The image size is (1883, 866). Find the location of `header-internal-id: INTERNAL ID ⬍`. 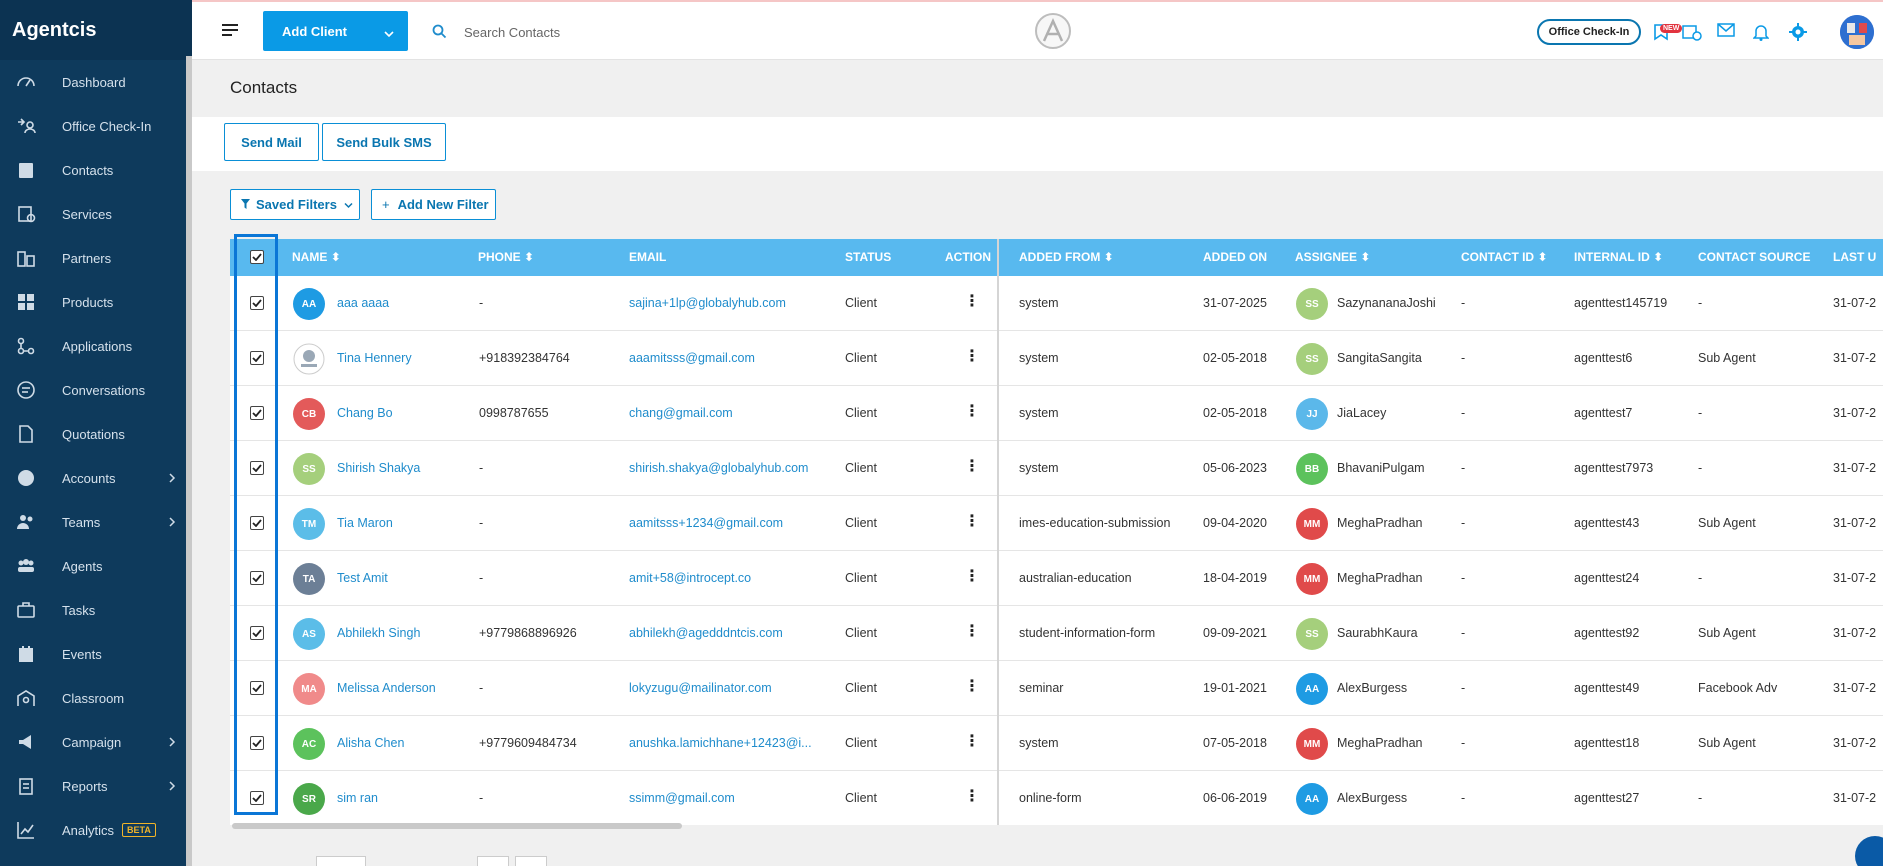

header-internal-id: INTERNAL ID ⬍ is located at coordinates (1618, 257).